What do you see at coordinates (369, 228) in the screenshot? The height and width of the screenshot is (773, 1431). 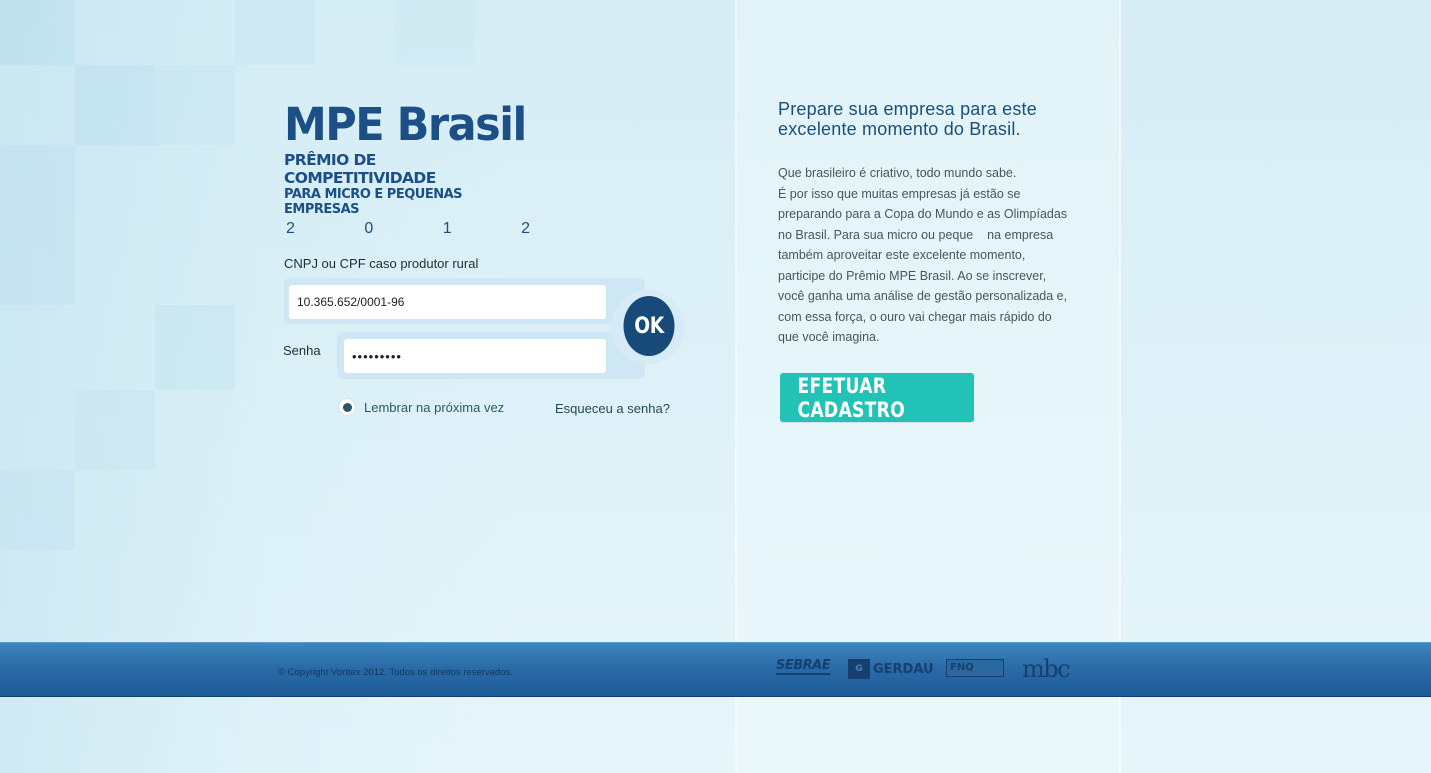 I see `logo-year-digit: 0` at bounding box center [369, 228].